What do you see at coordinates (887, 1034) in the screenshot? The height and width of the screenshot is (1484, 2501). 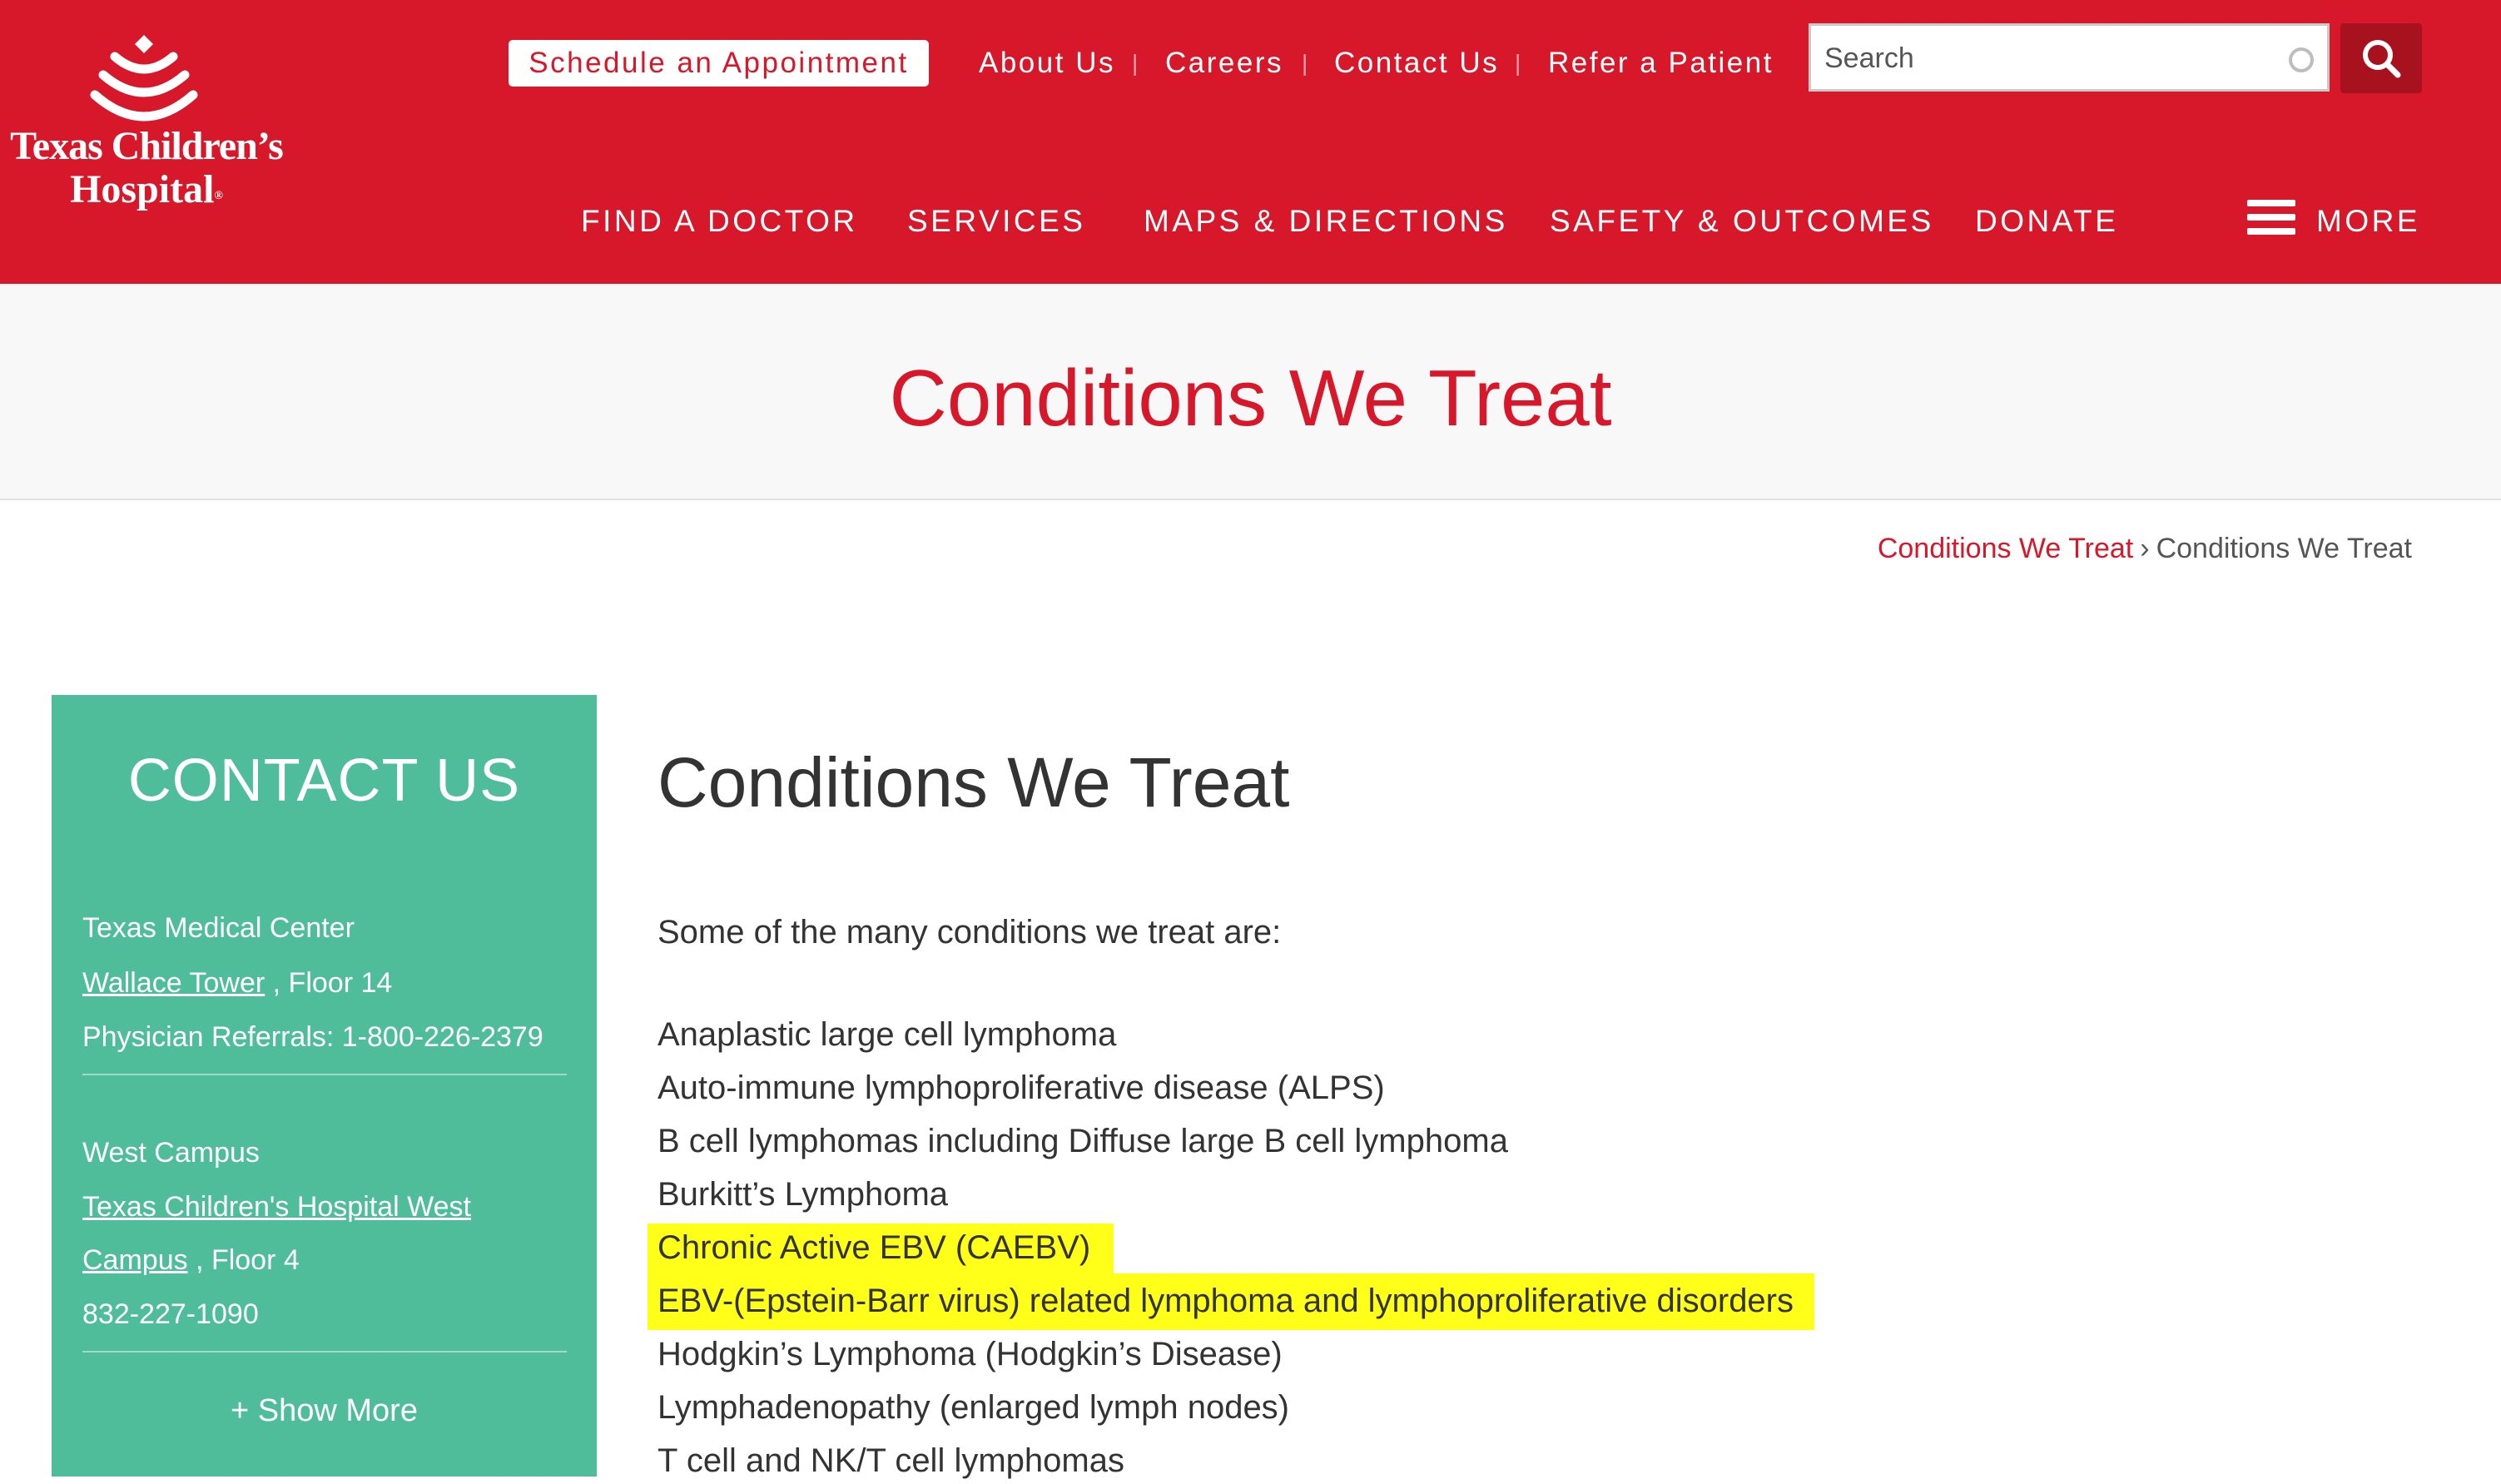 I see `condition-item: Anaplastic large cell lymphoma` at bounding box center [887, 1034].